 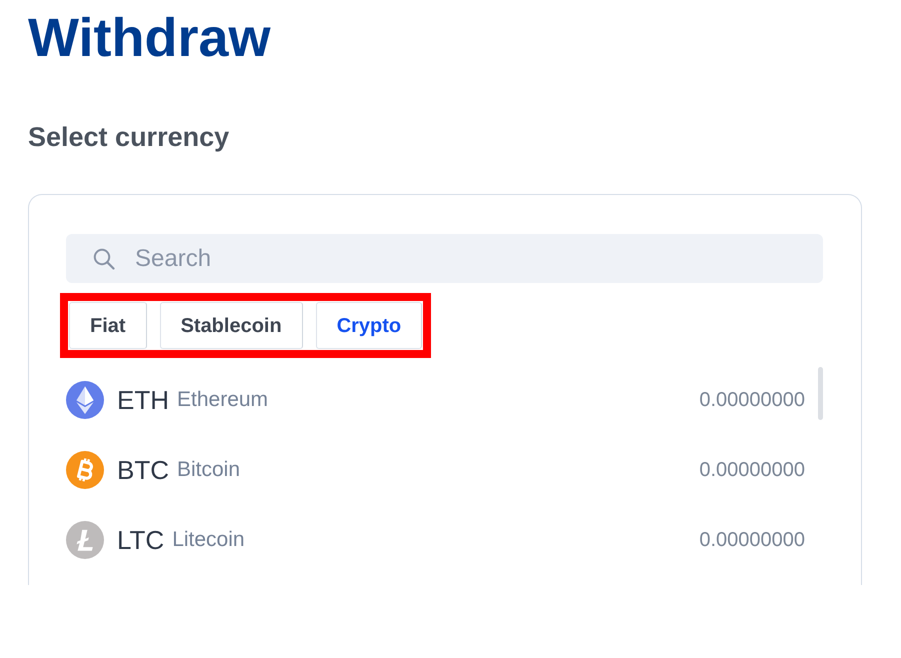 What do you see at coordinates (104, 259) in the screenshot?
I see `search-icon` at bounding box center [104, 259].